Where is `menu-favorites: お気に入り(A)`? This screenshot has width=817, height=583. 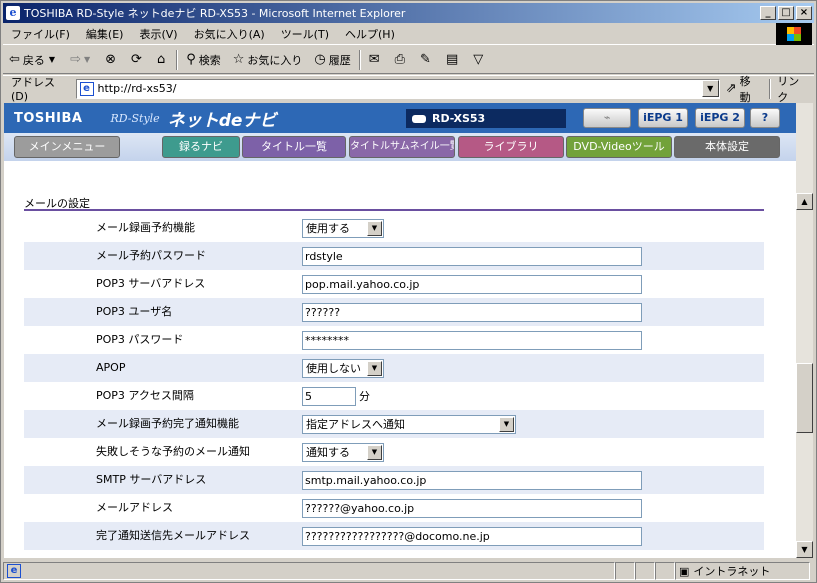 menu-favorites: お気に入り(A) is located at coordinates (229, 34).